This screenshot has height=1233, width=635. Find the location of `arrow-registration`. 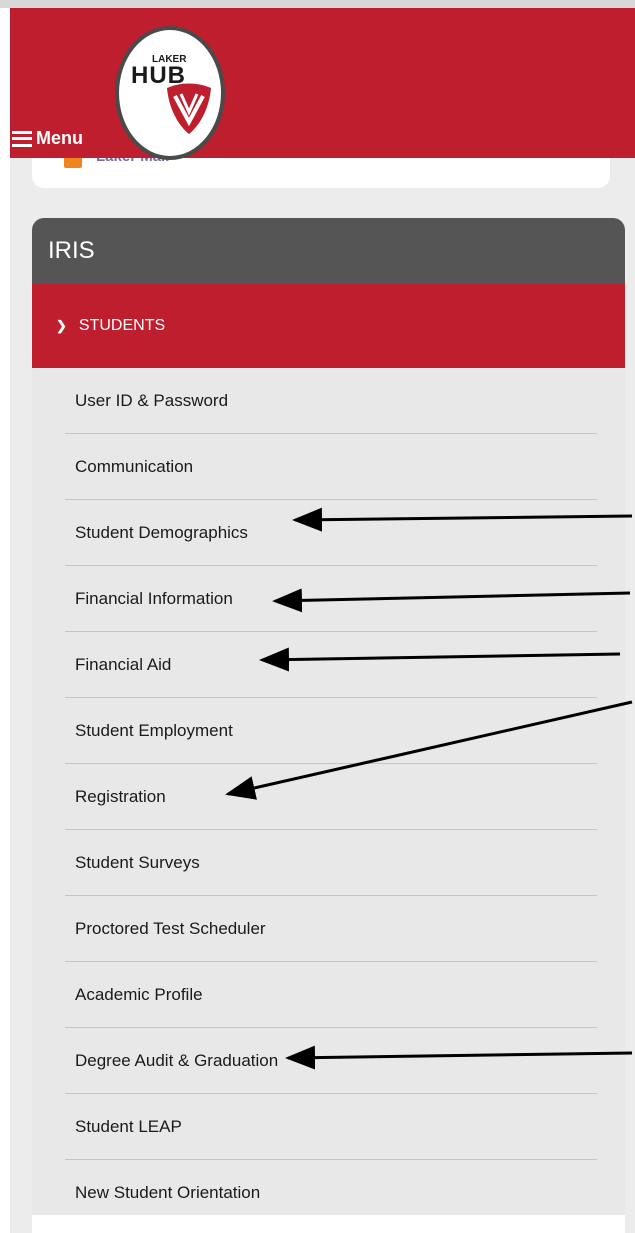

arrow-registration is located at coordinates (429, 750).